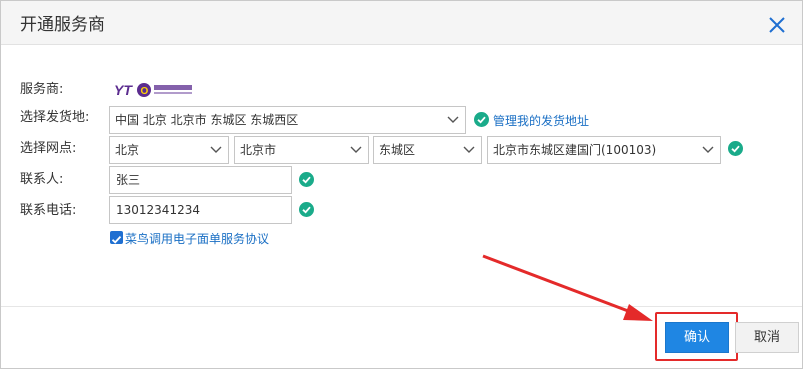 The width and height of the screenshot is (803, 369). Describe the element at coordinates (258, 150) in the screenshot. I see `outlet-city-value: 北京市` at that location.